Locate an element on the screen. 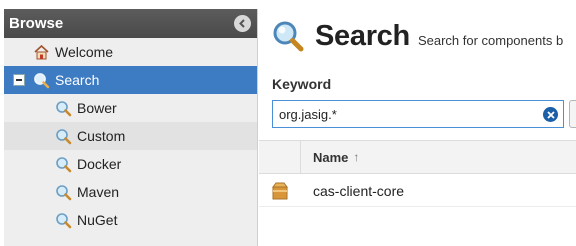  sidebar-item-maven: Maven is located at coordinates (130, 192).